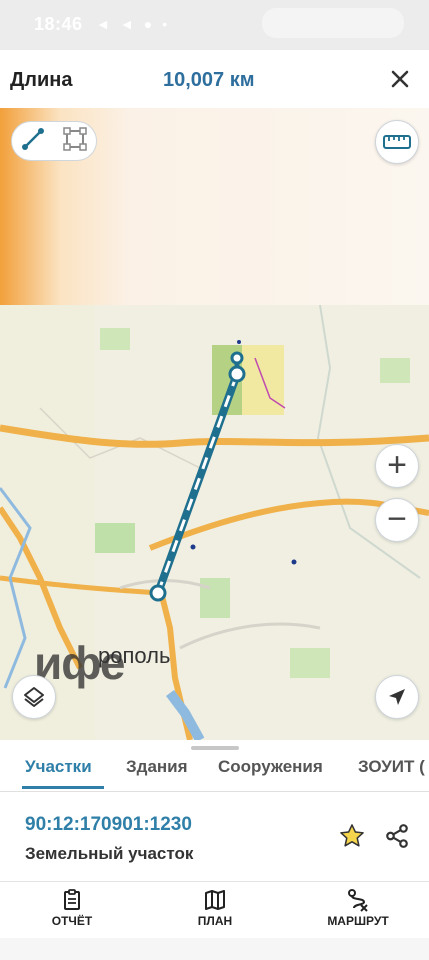 This screenshot has width=429, height=960. I want to click on bottom-navigation: ОТЧЁТ ПЛАН МАРШРУТ, so click(214, 910).